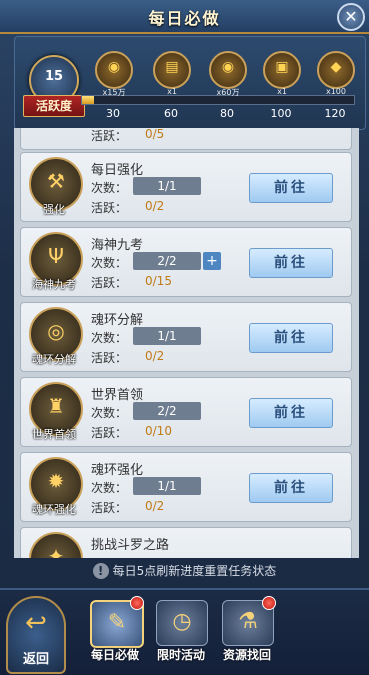 The width and height of the screenshot is (369, 675). Describe the element at coordinates (117, 320) in the screenshot. I see `task-name: 魂环分解` at that location.